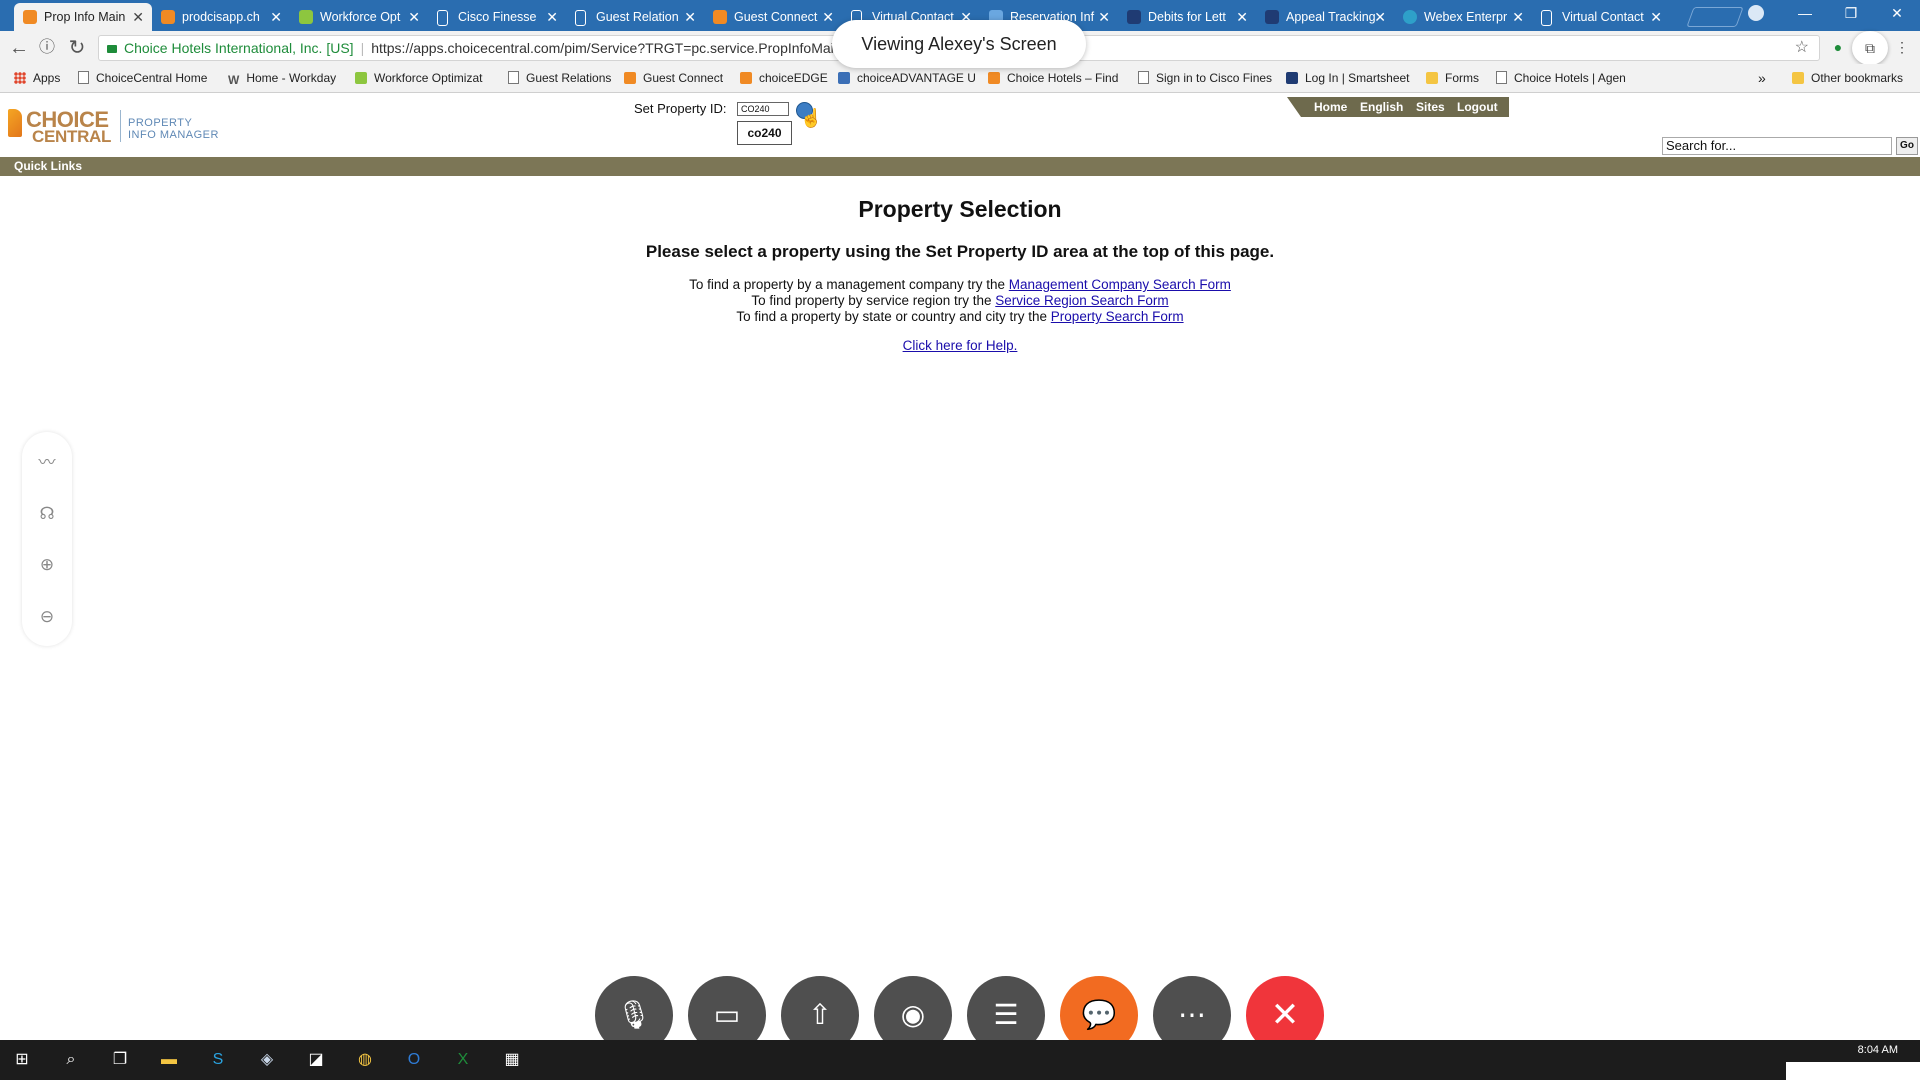 This screenshot has height=1080, width=1920. I want to click on bookmark-choiceedge: choiceEDGE, so click(784, 78).